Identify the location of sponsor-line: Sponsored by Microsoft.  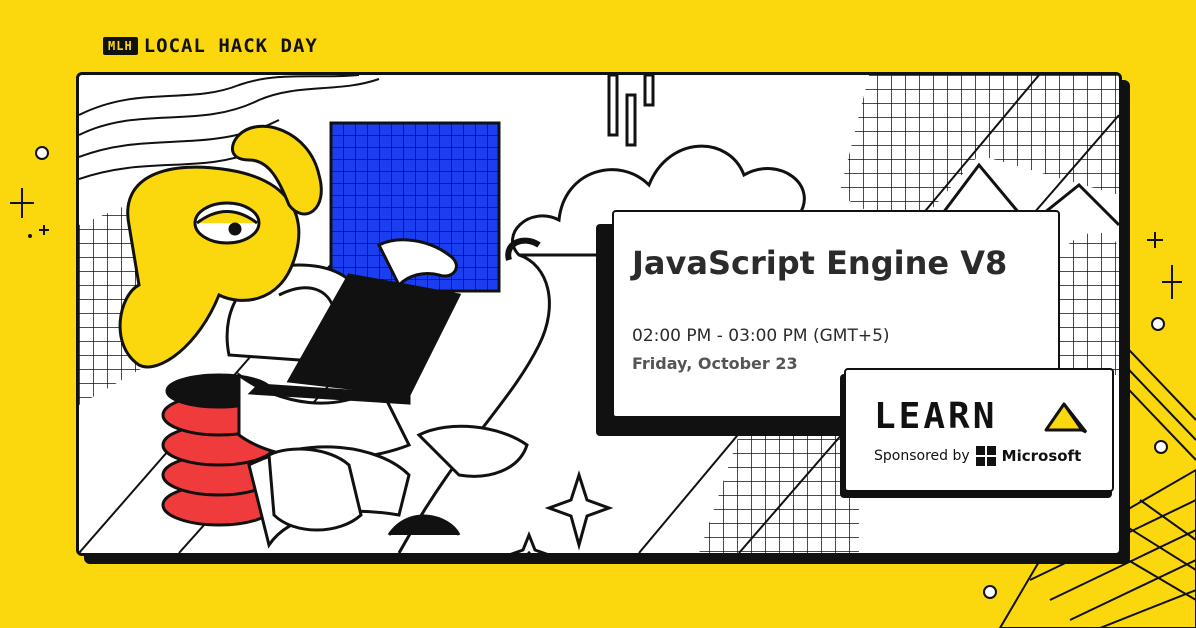
(977, 456).